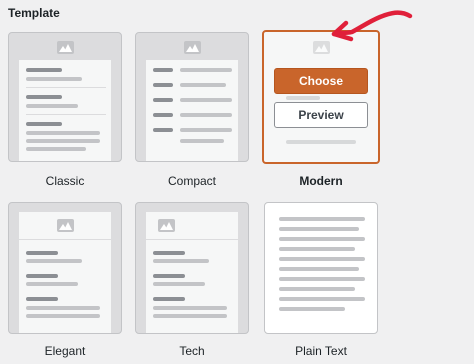 This screenshot has height=364, width=474. I want to click on template-card-compact, so click(192, 97).